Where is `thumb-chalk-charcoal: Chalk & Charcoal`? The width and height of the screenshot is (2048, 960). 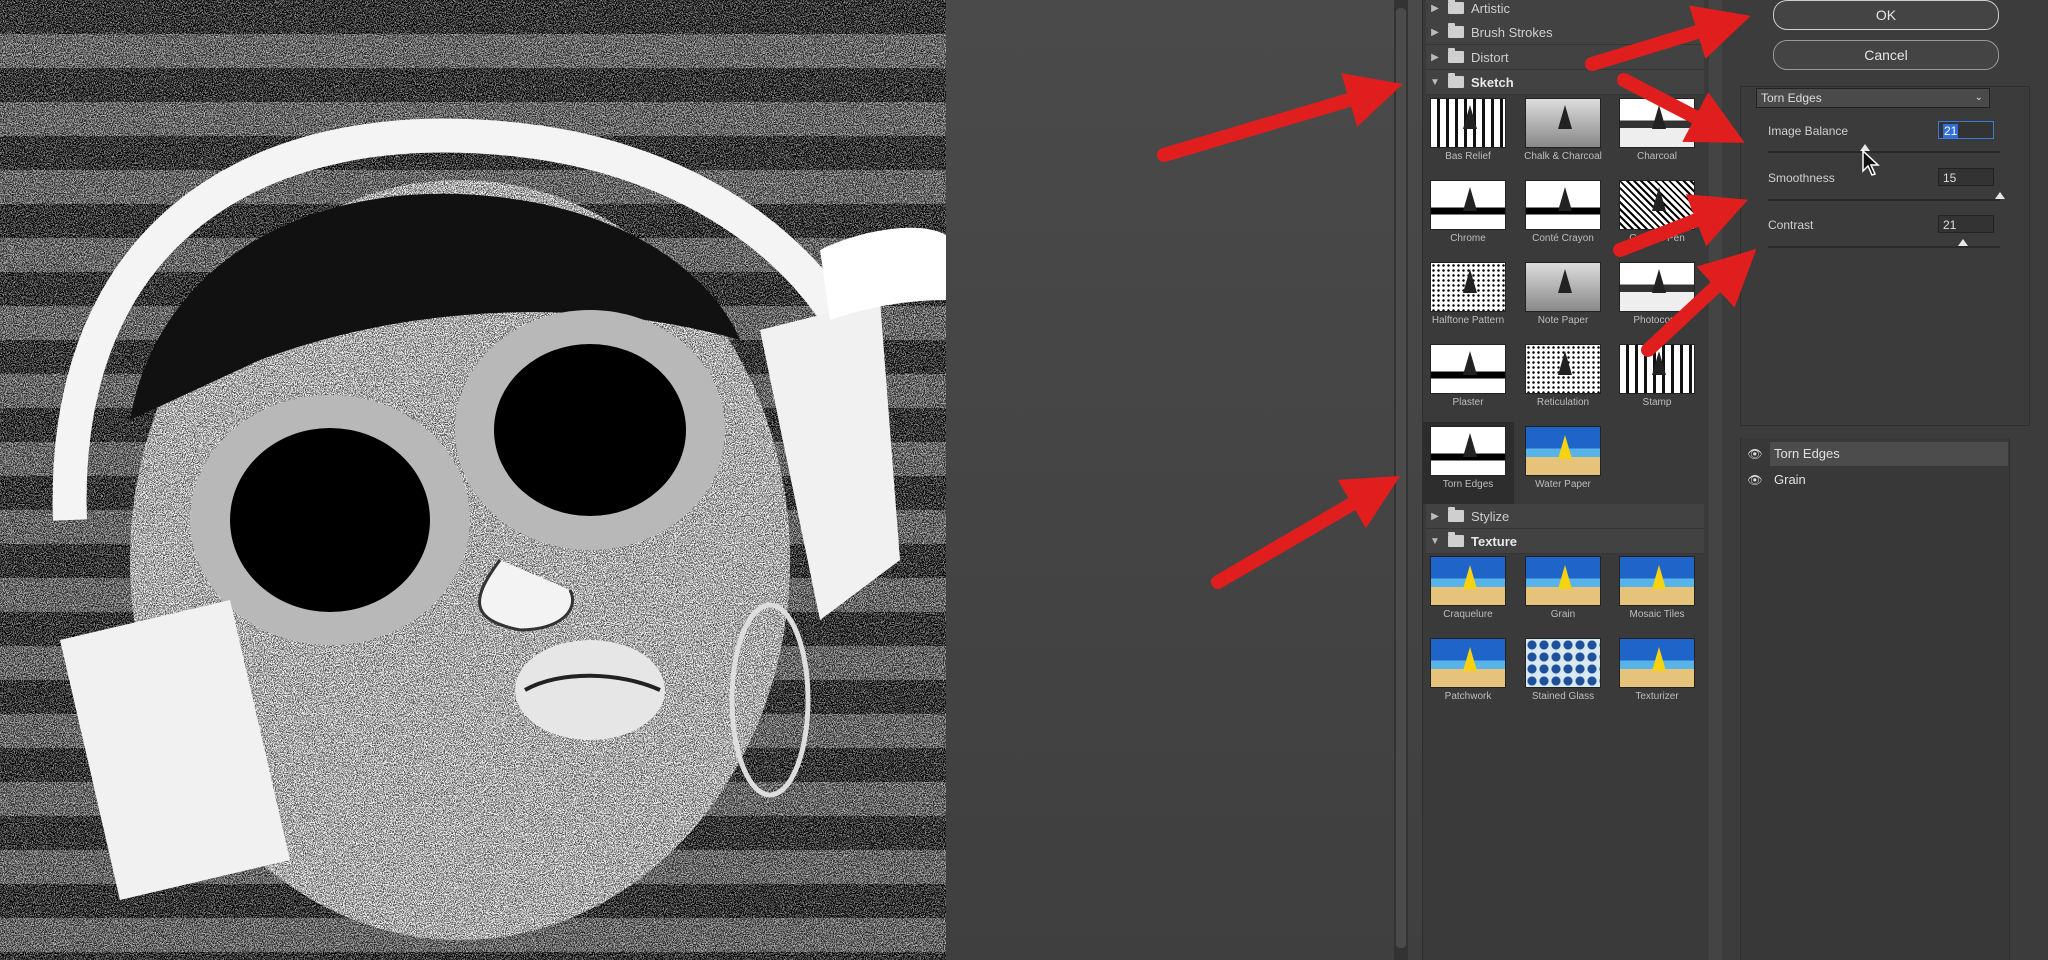 thumb-chalk-charcoal: Chalk & Charcoal is located at coordinates (1563, 134).